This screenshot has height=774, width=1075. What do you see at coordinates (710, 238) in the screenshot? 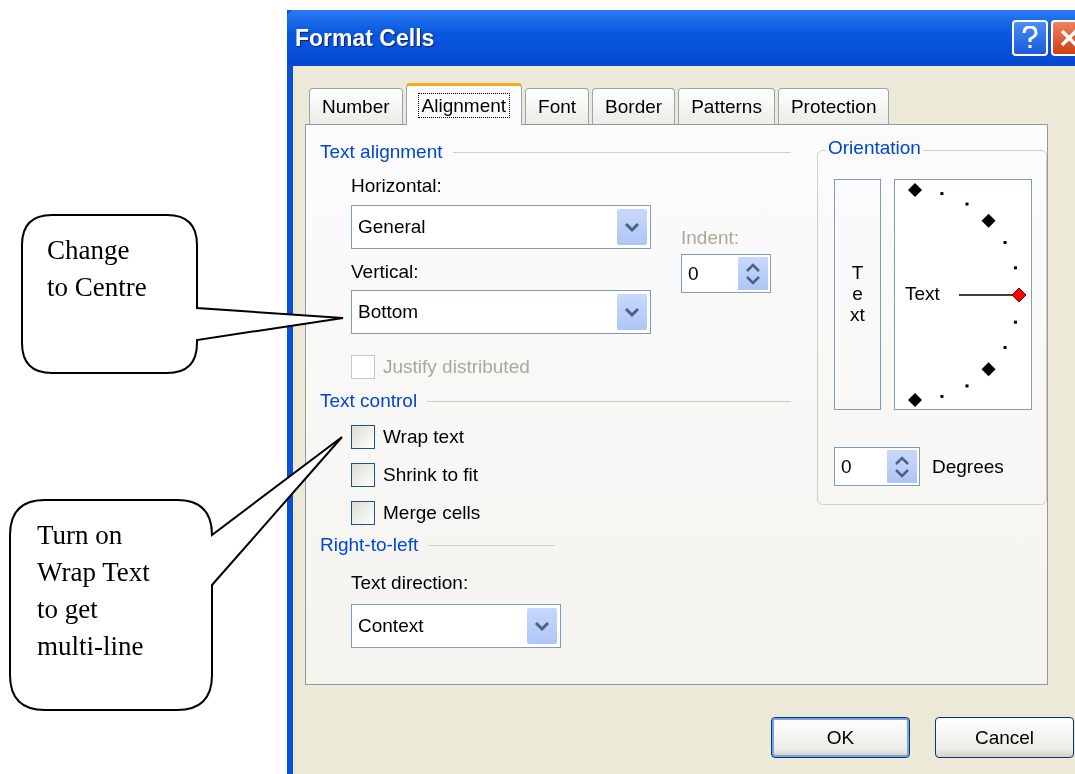
I see `field-label: Indent:` at bounding box center [710, 238].